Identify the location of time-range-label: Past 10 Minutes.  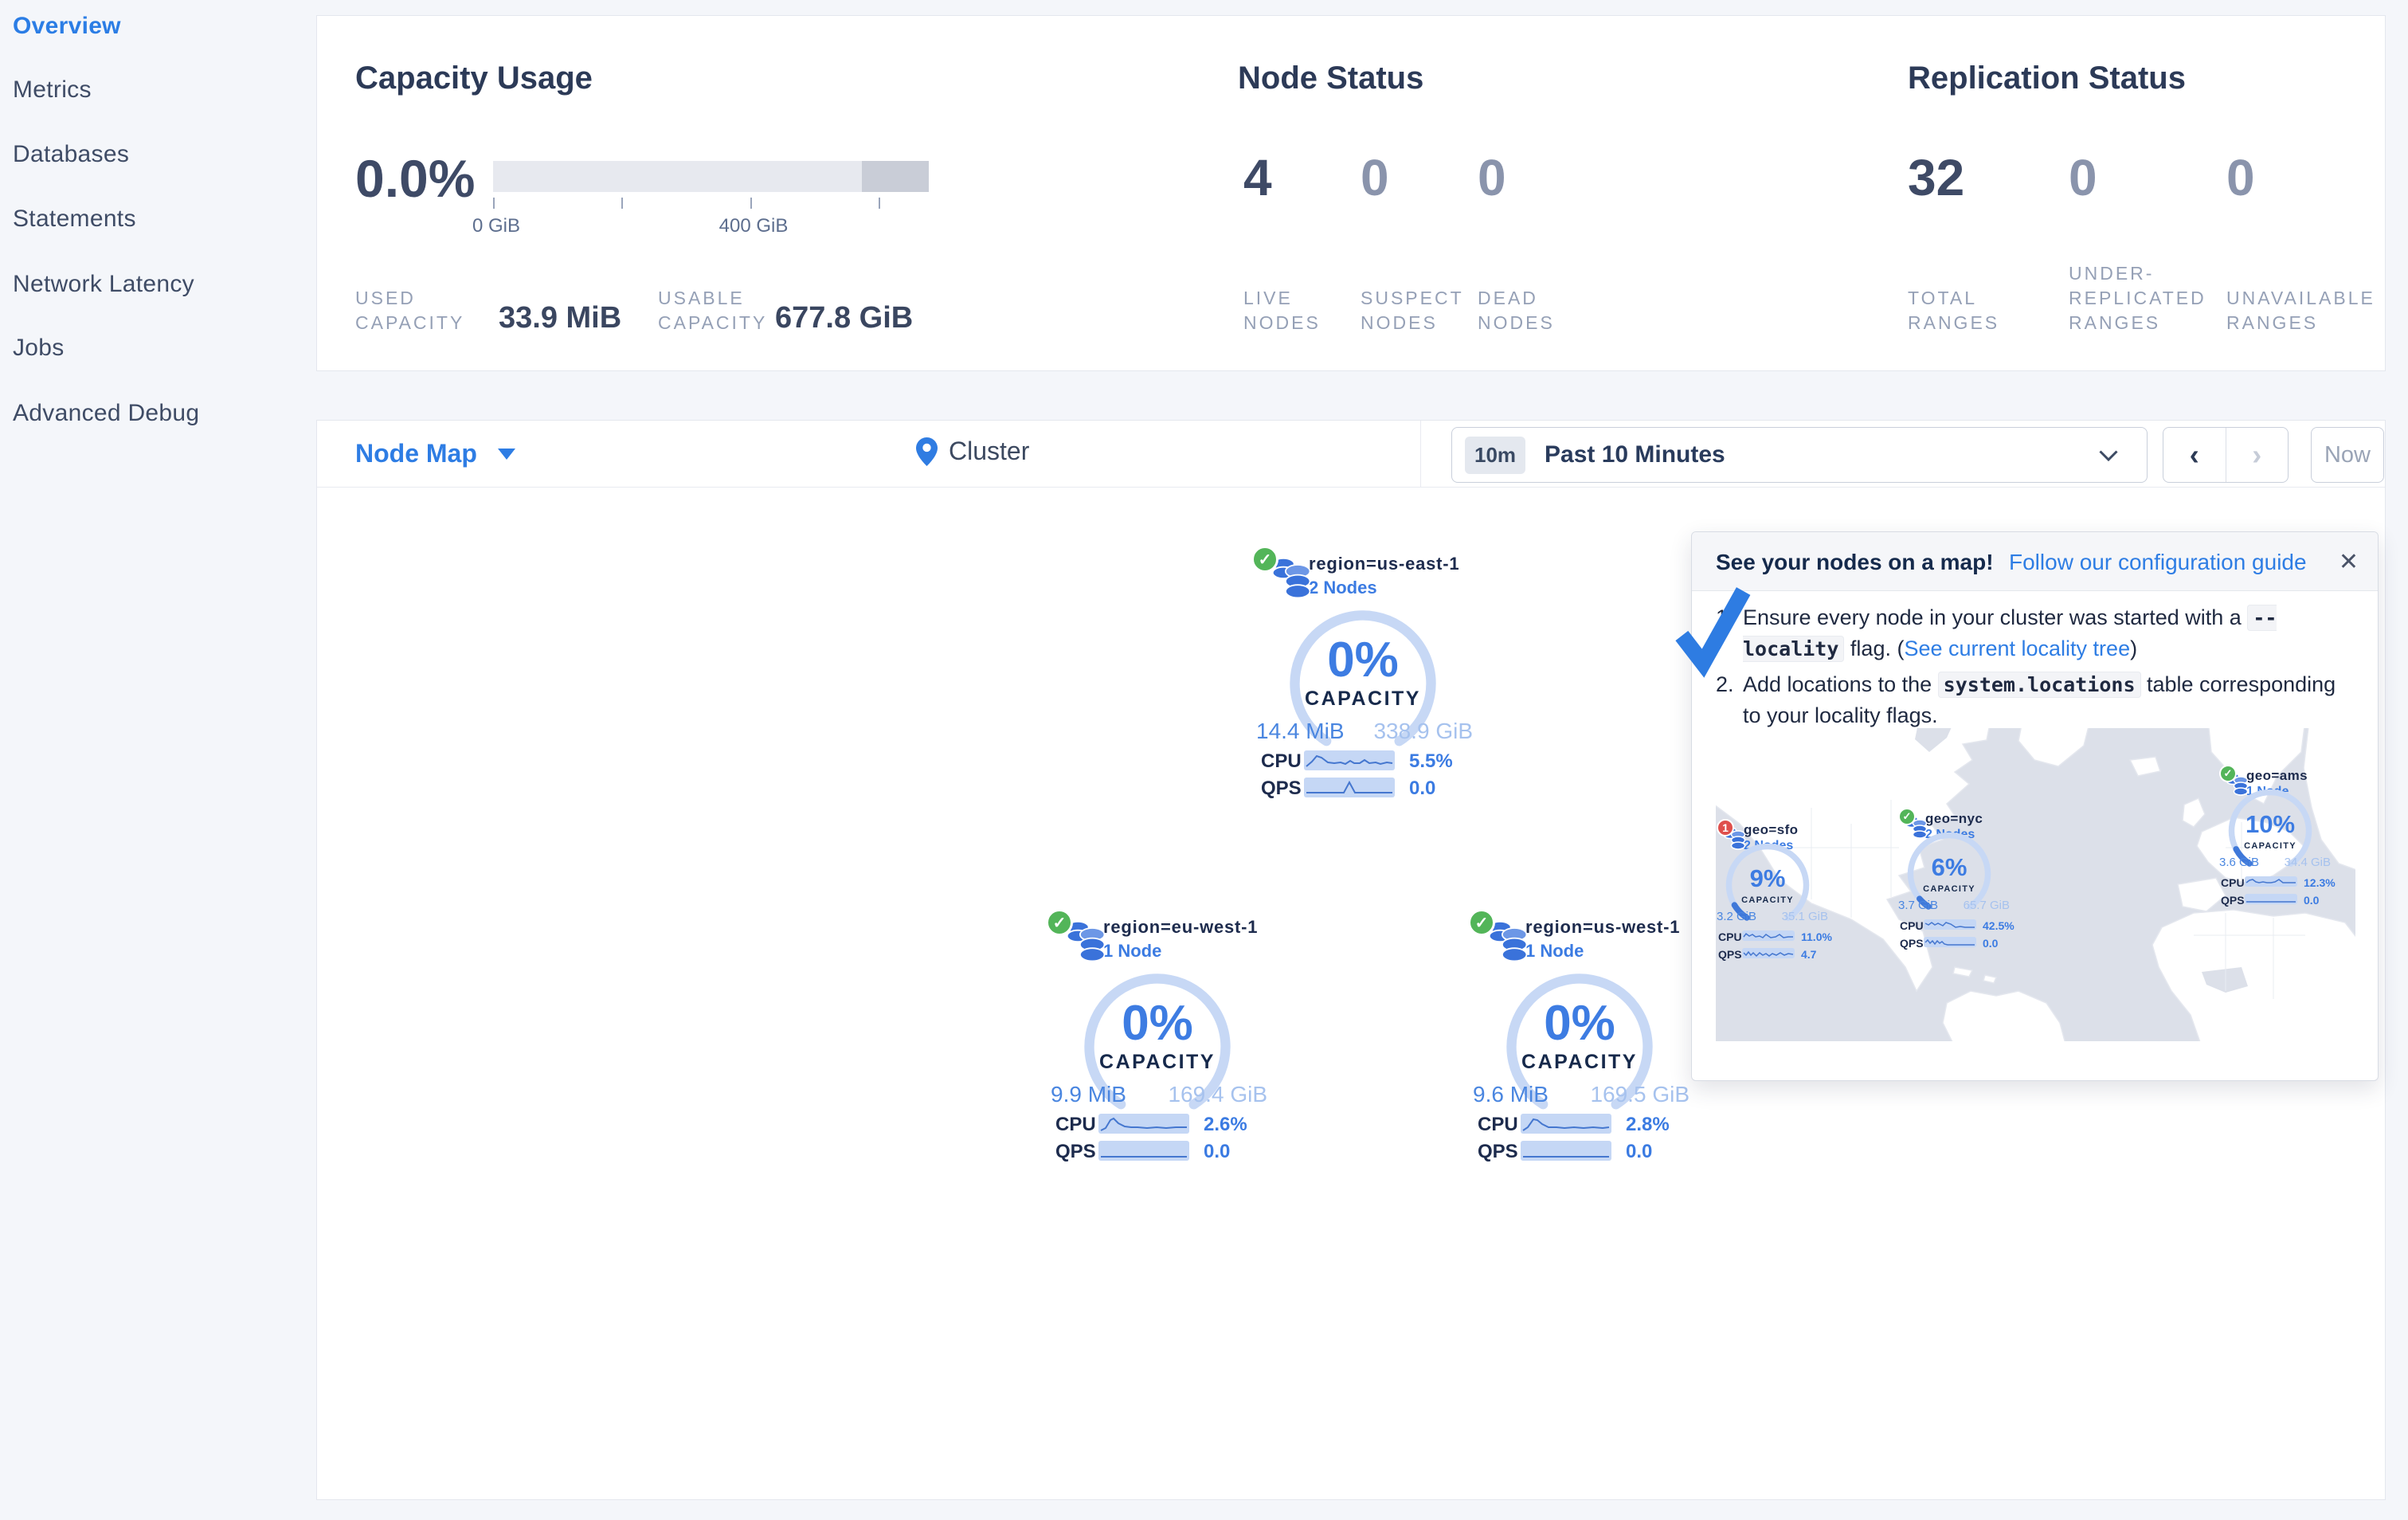
(1635, 454).